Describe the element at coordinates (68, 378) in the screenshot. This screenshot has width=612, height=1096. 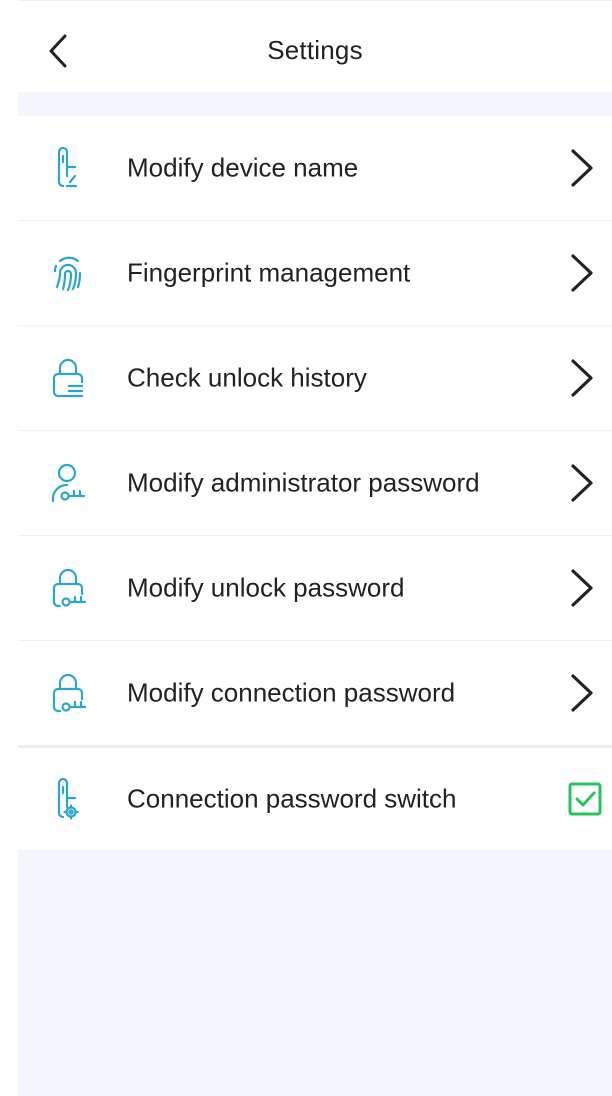
I see `lock-list-icon` at that location.